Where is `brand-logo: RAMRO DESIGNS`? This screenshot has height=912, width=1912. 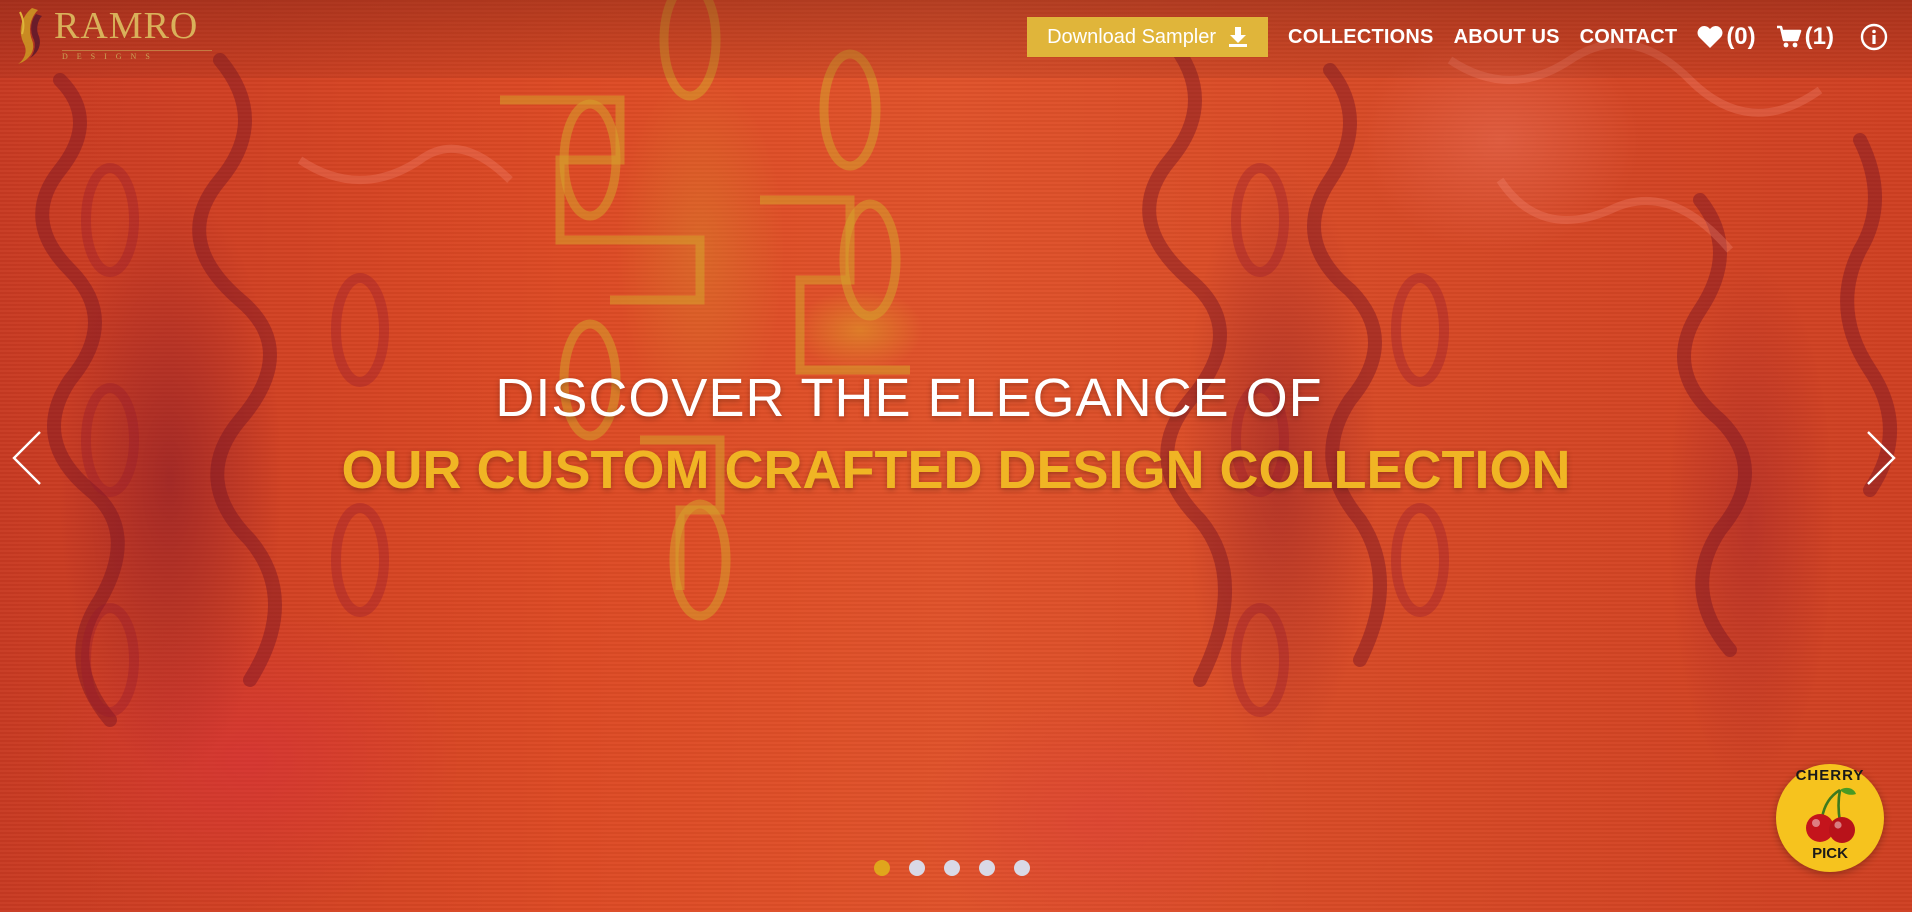 brand-logo: RAMRO DESIGNS is located at coordinates (111, 34).